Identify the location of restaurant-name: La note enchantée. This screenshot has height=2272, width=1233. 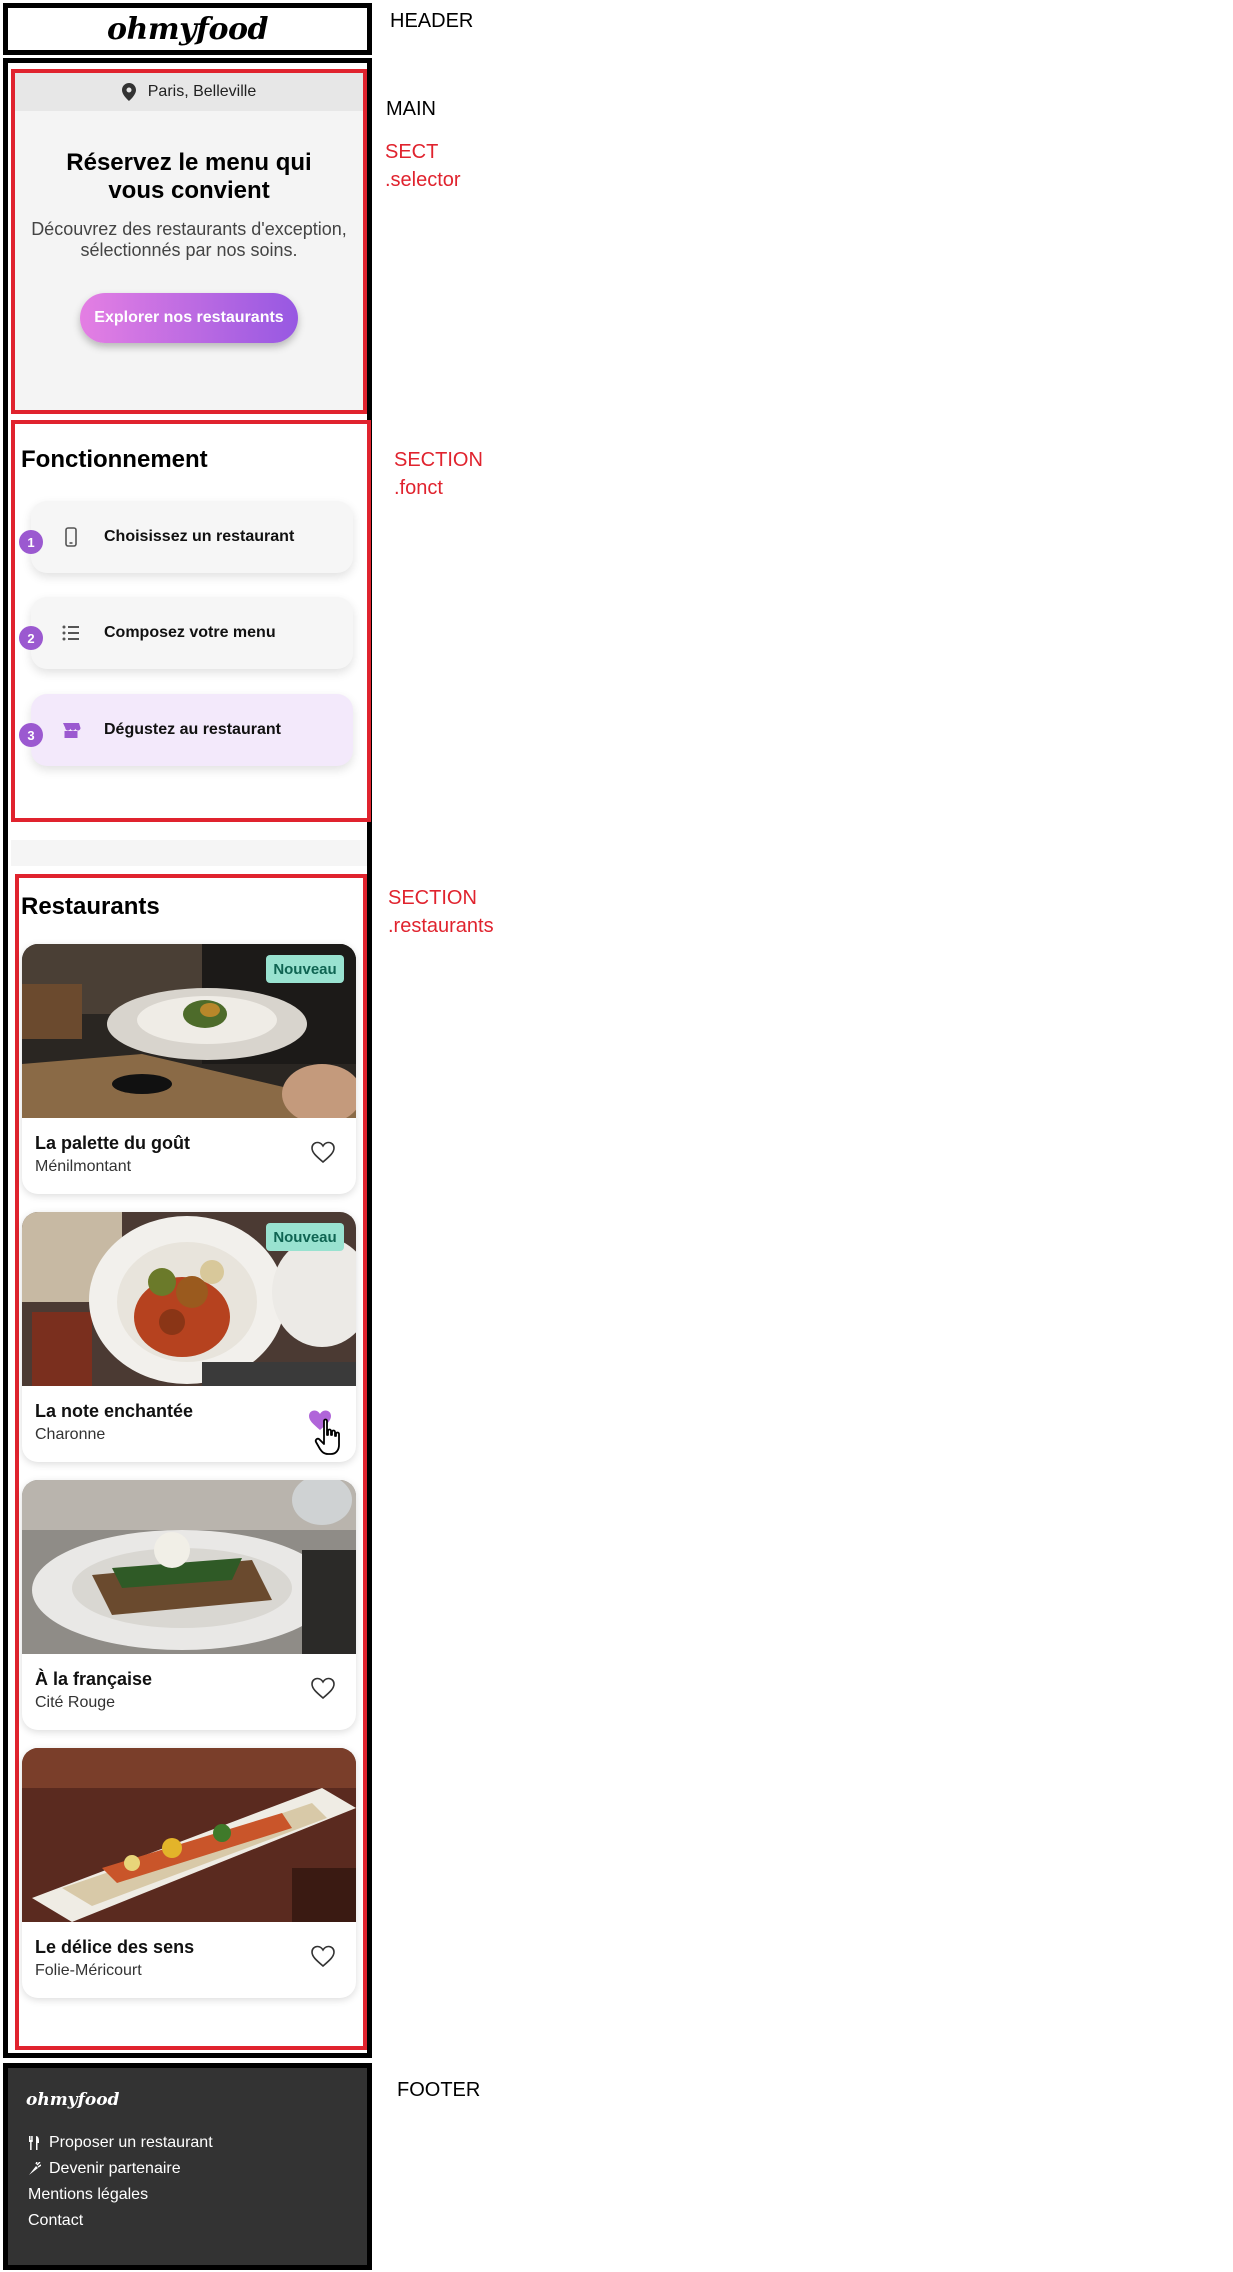
(114, 1411).